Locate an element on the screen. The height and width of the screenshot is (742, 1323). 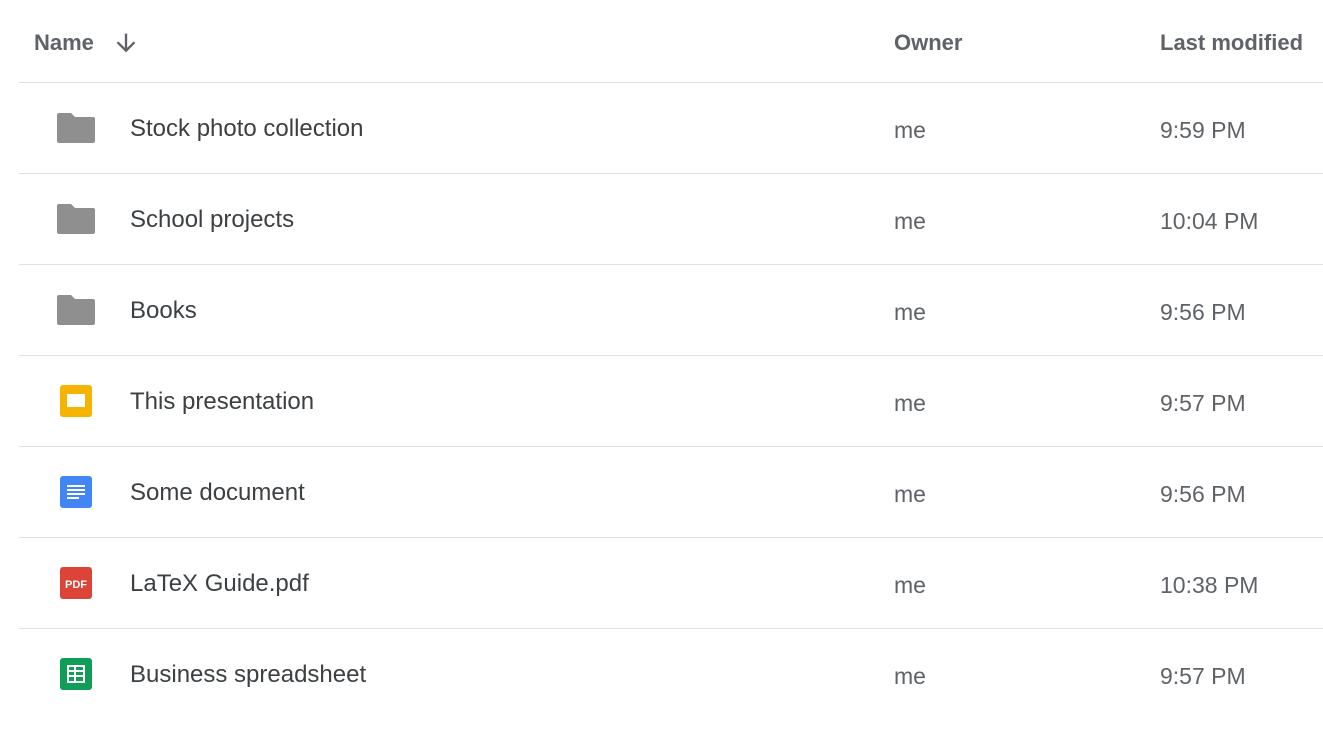
file-last-modified: 9:59 PM is located at coordinates (1203, 130).